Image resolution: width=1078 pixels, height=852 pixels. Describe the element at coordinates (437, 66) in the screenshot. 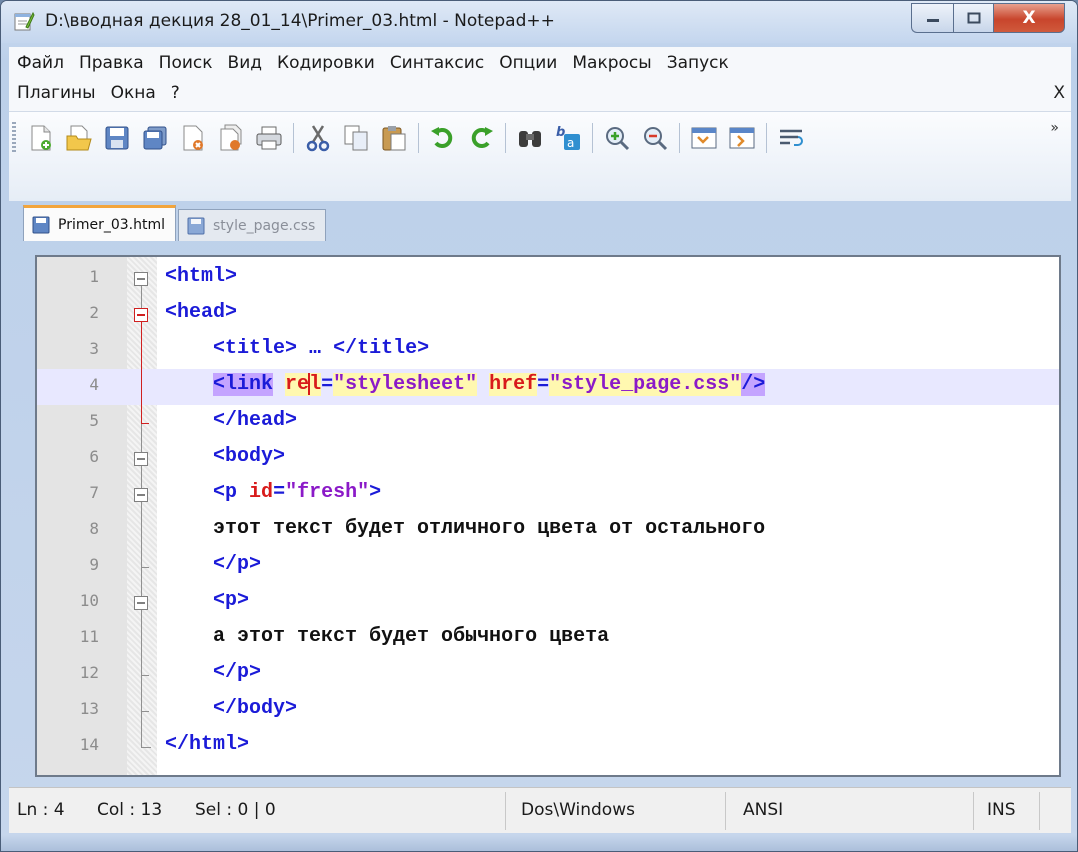

I see `menu-item-main-5: Синтаксис` at that location.